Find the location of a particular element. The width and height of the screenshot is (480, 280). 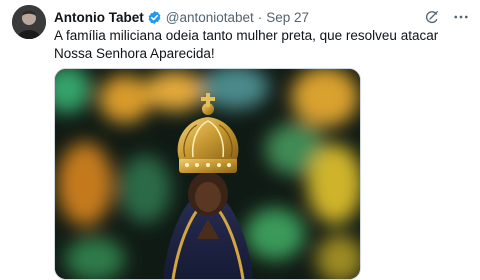

more-icon is located at coordinates (461, 17).